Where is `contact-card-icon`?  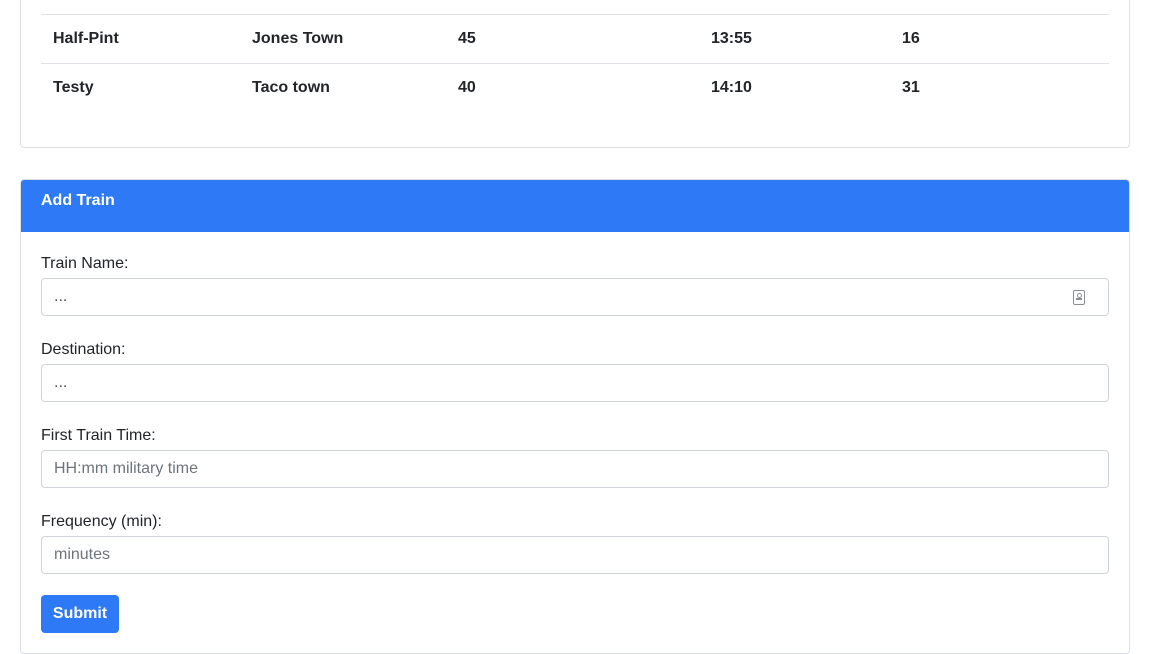
contact-card-icon is located at coordinates (1079, 297).